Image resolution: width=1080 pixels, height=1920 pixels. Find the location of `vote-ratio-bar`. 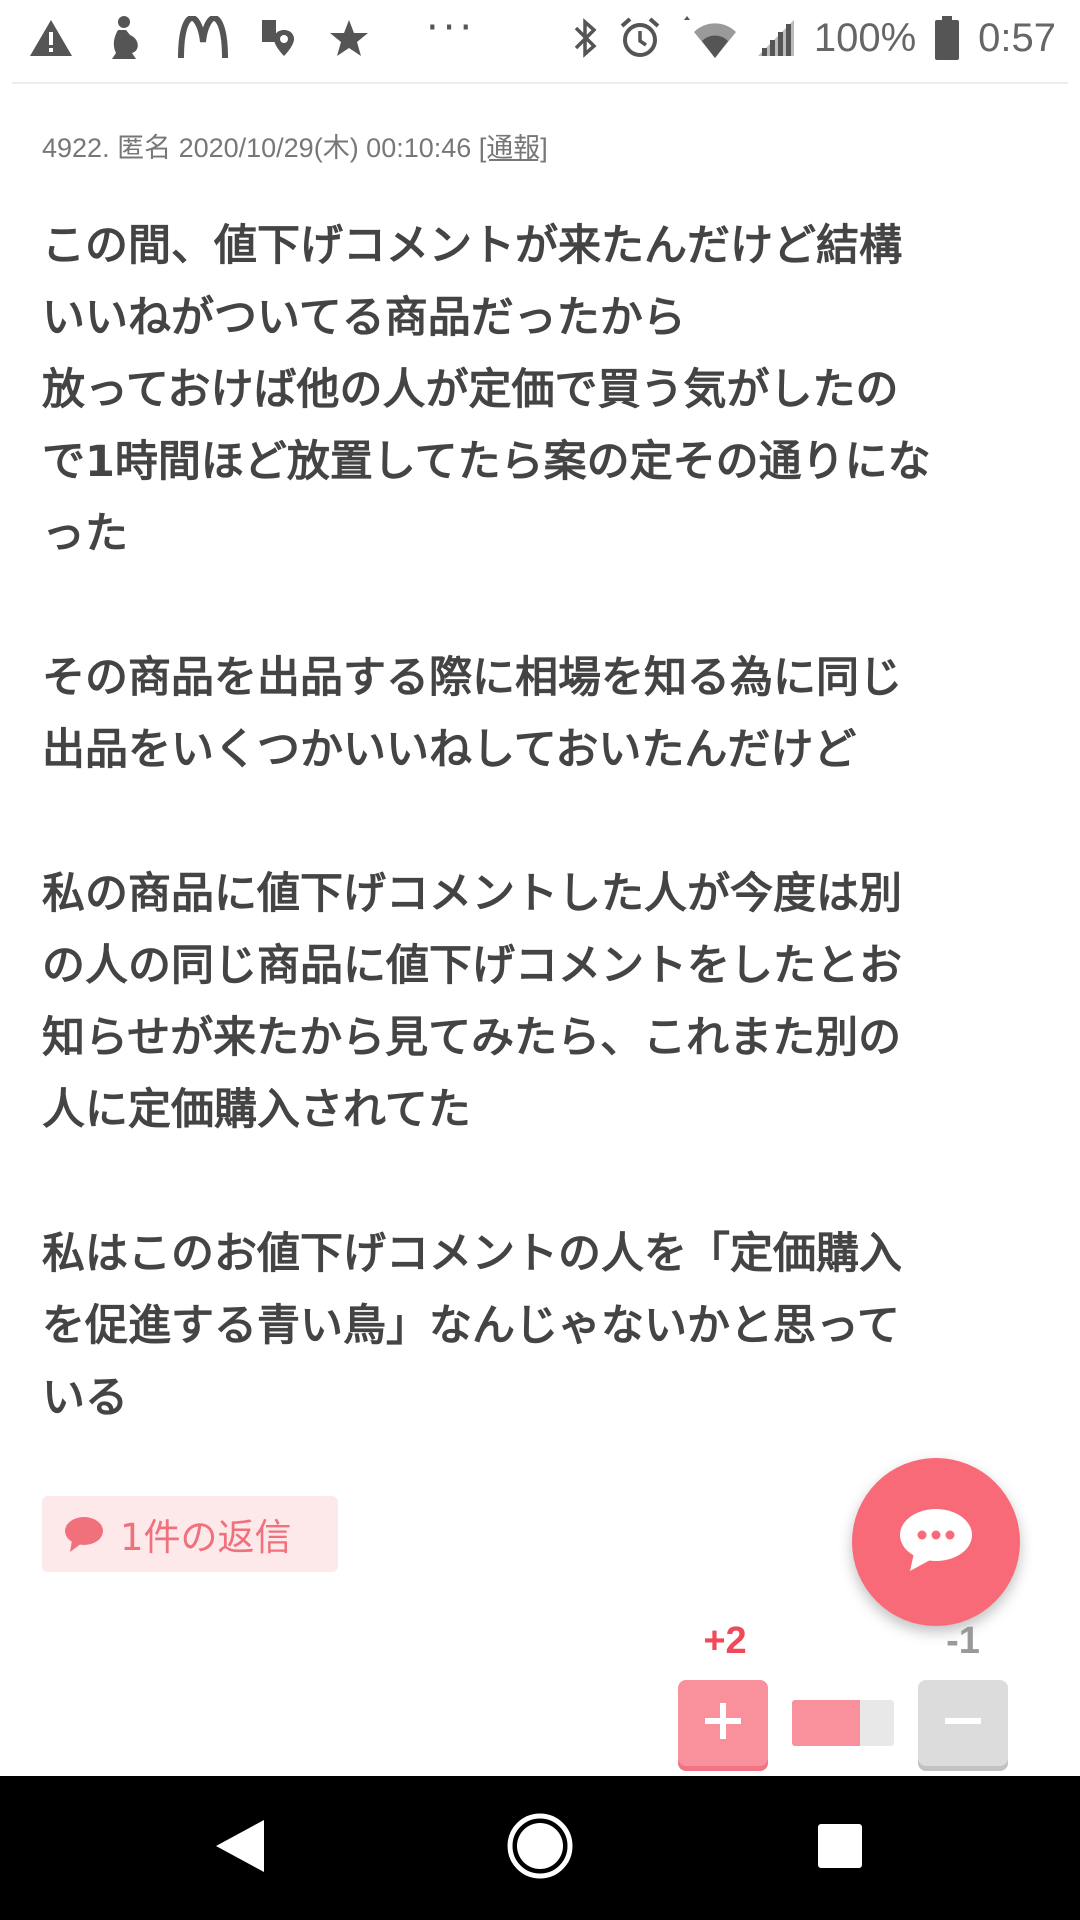

vote-ratio-bar is located at coordinates (843, 1723).